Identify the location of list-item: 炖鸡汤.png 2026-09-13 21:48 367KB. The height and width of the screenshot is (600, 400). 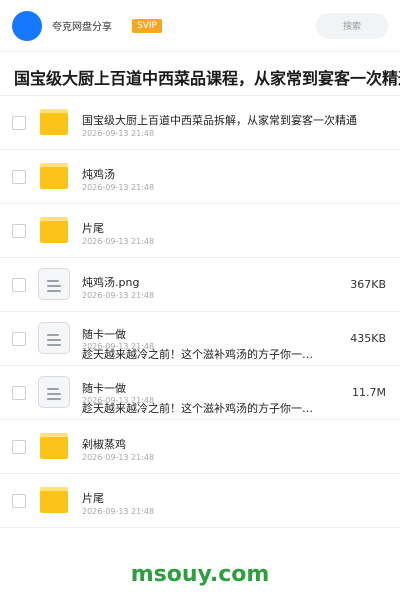
(200, 285).